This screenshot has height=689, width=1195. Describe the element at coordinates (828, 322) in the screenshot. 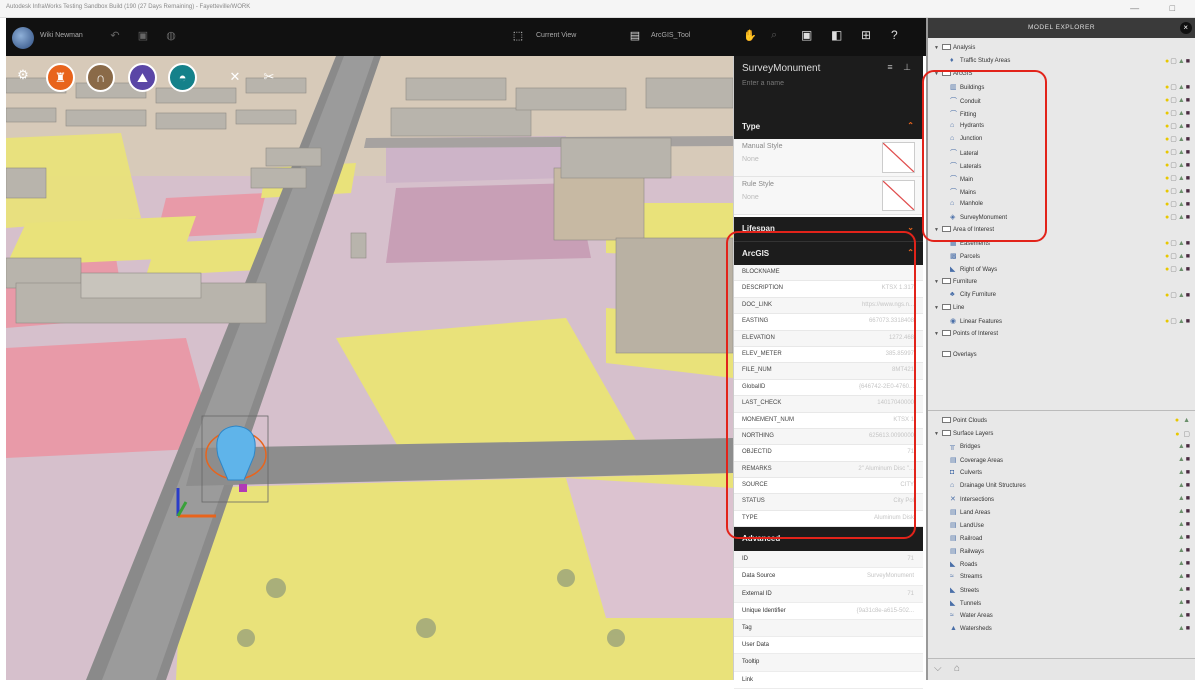

I see `arcgis-field-row: EASTING 667073.3318408` at that location.